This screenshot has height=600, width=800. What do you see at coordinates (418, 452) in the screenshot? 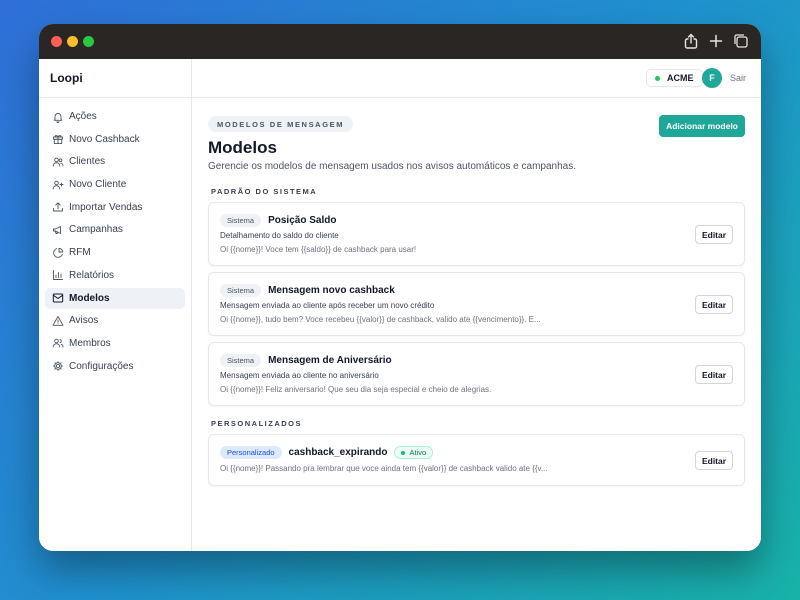
I see `status-label: Ativo` at bounding box center [418, 452].